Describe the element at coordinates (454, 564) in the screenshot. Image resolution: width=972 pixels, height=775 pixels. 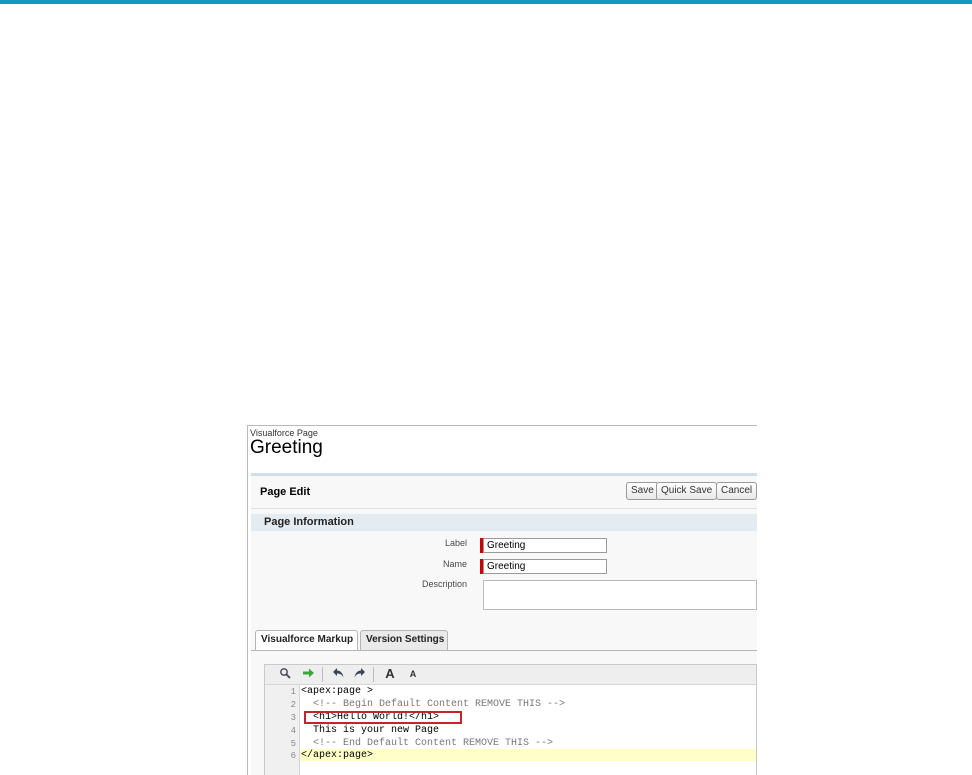
I see `name-field-label: Name` at that location.